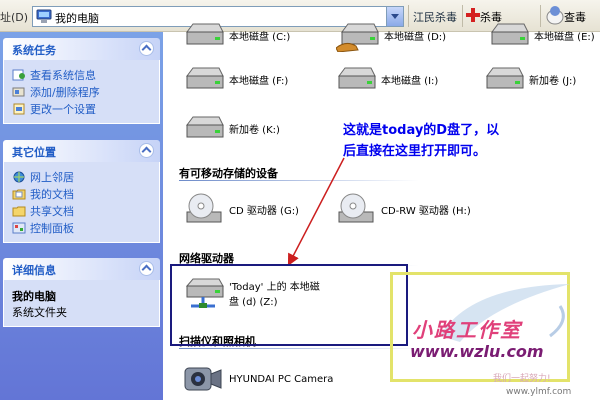  I want to click on watermark-url: www.wzlu.com, so click(477, 351).